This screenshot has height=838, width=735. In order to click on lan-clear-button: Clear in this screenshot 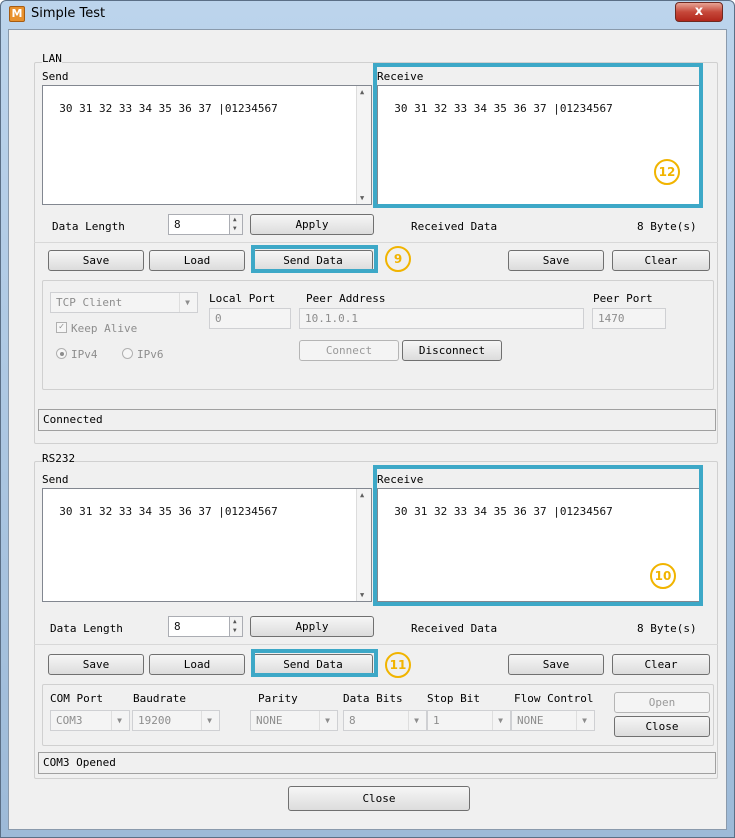, I will do `click(661, 260)`.